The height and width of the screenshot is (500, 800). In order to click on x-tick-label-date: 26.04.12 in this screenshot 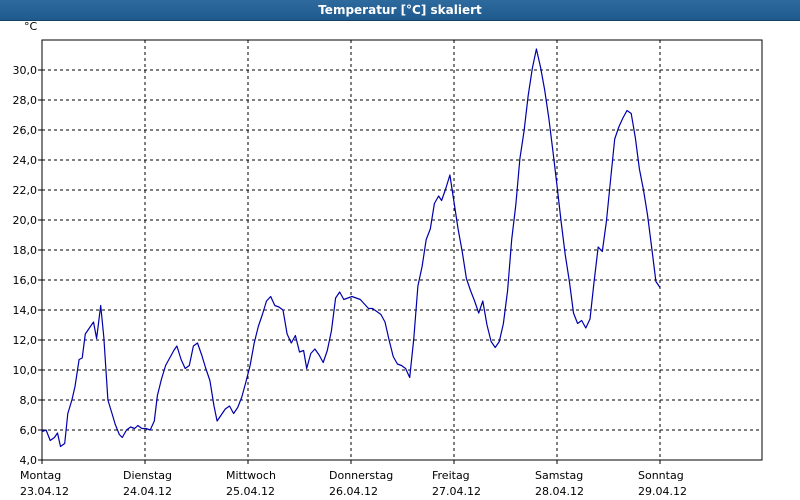, I will do `click(353, 491)`.